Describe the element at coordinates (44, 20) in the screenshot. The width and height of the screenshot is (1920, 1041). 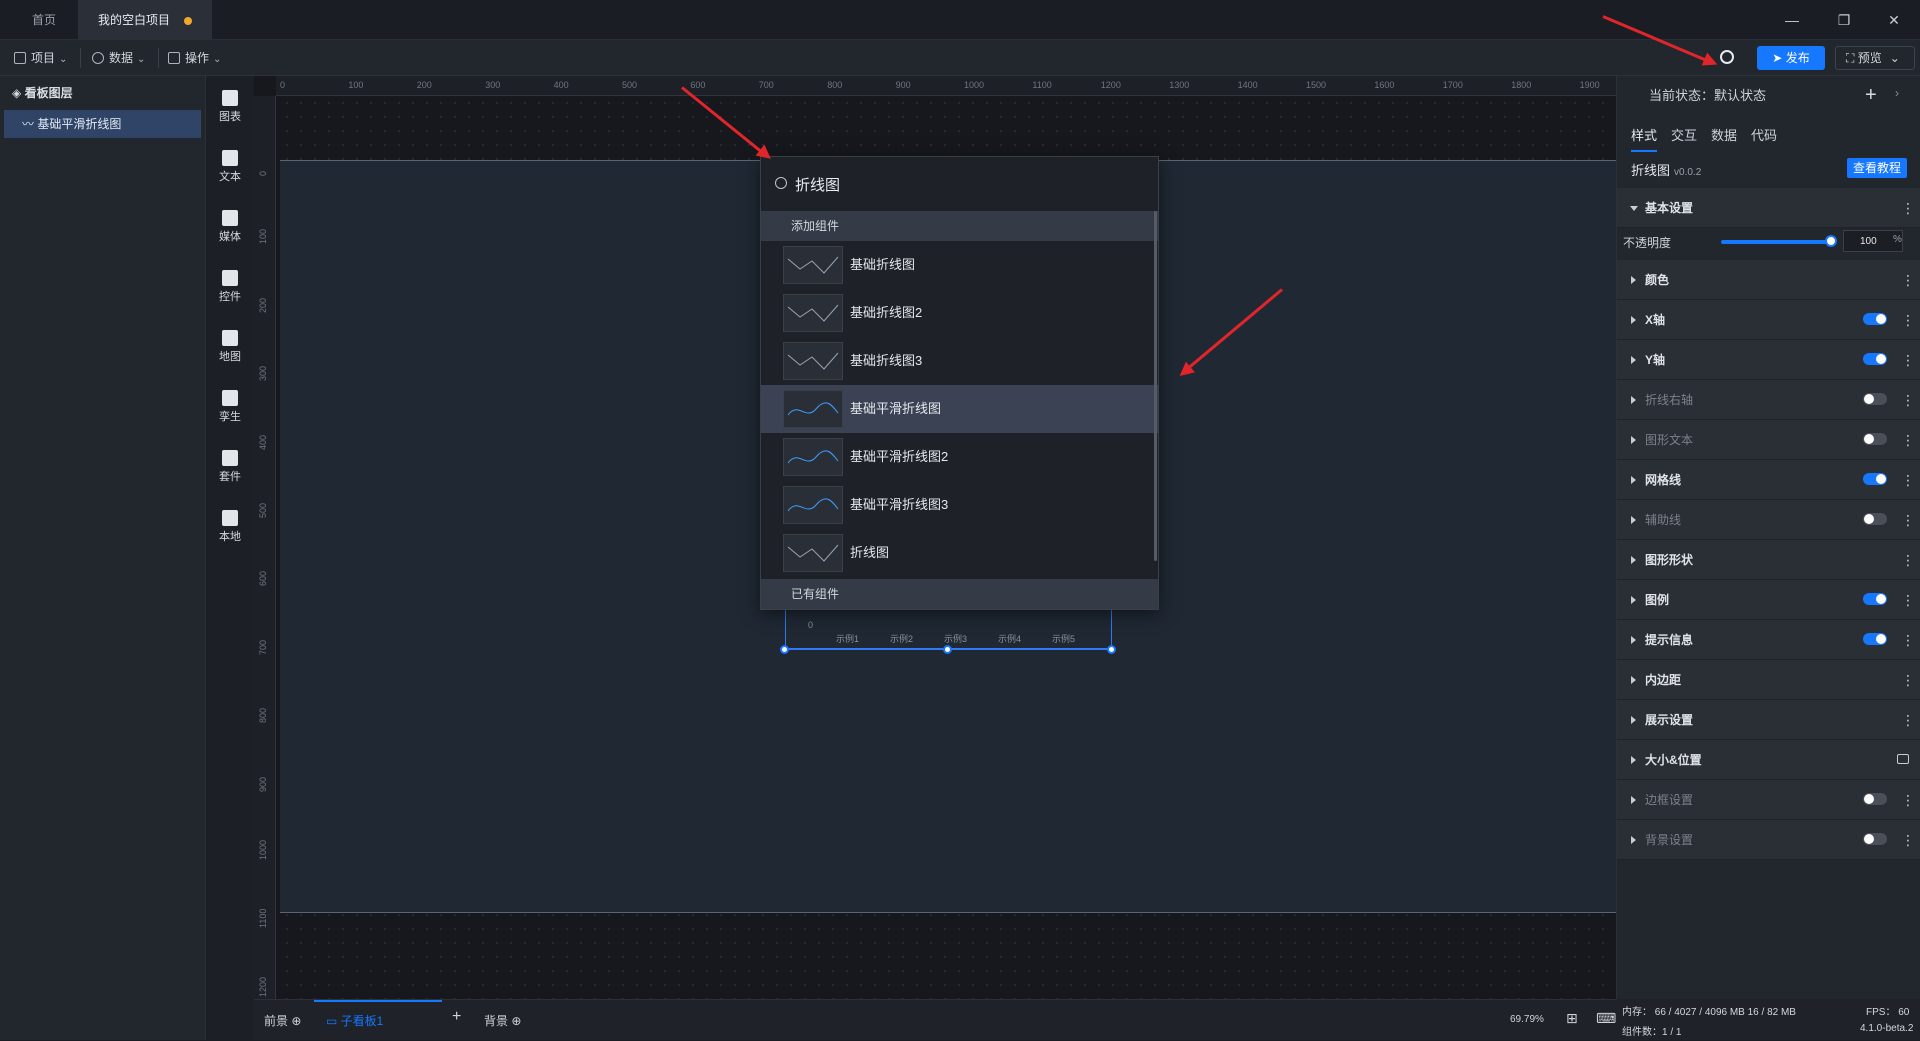
I see `tab-home: 首页` at that location.